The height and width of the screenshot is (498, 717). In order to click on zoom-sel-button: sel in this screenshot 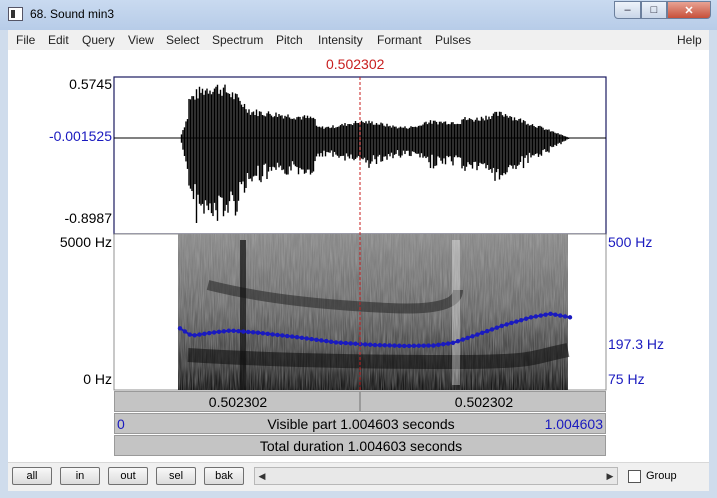, I will do `click(176, 476)`.